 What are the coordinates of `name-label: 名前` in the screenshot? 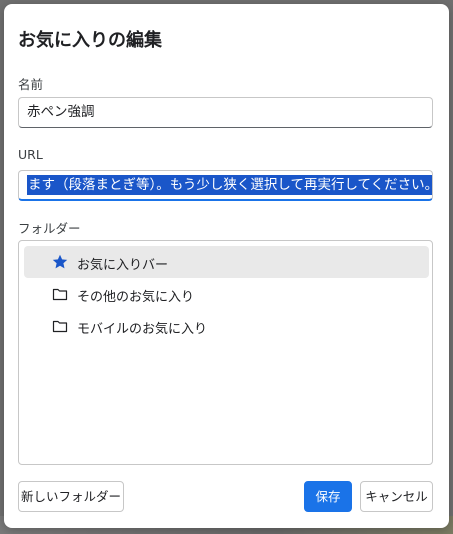 It's located at (31, 84).